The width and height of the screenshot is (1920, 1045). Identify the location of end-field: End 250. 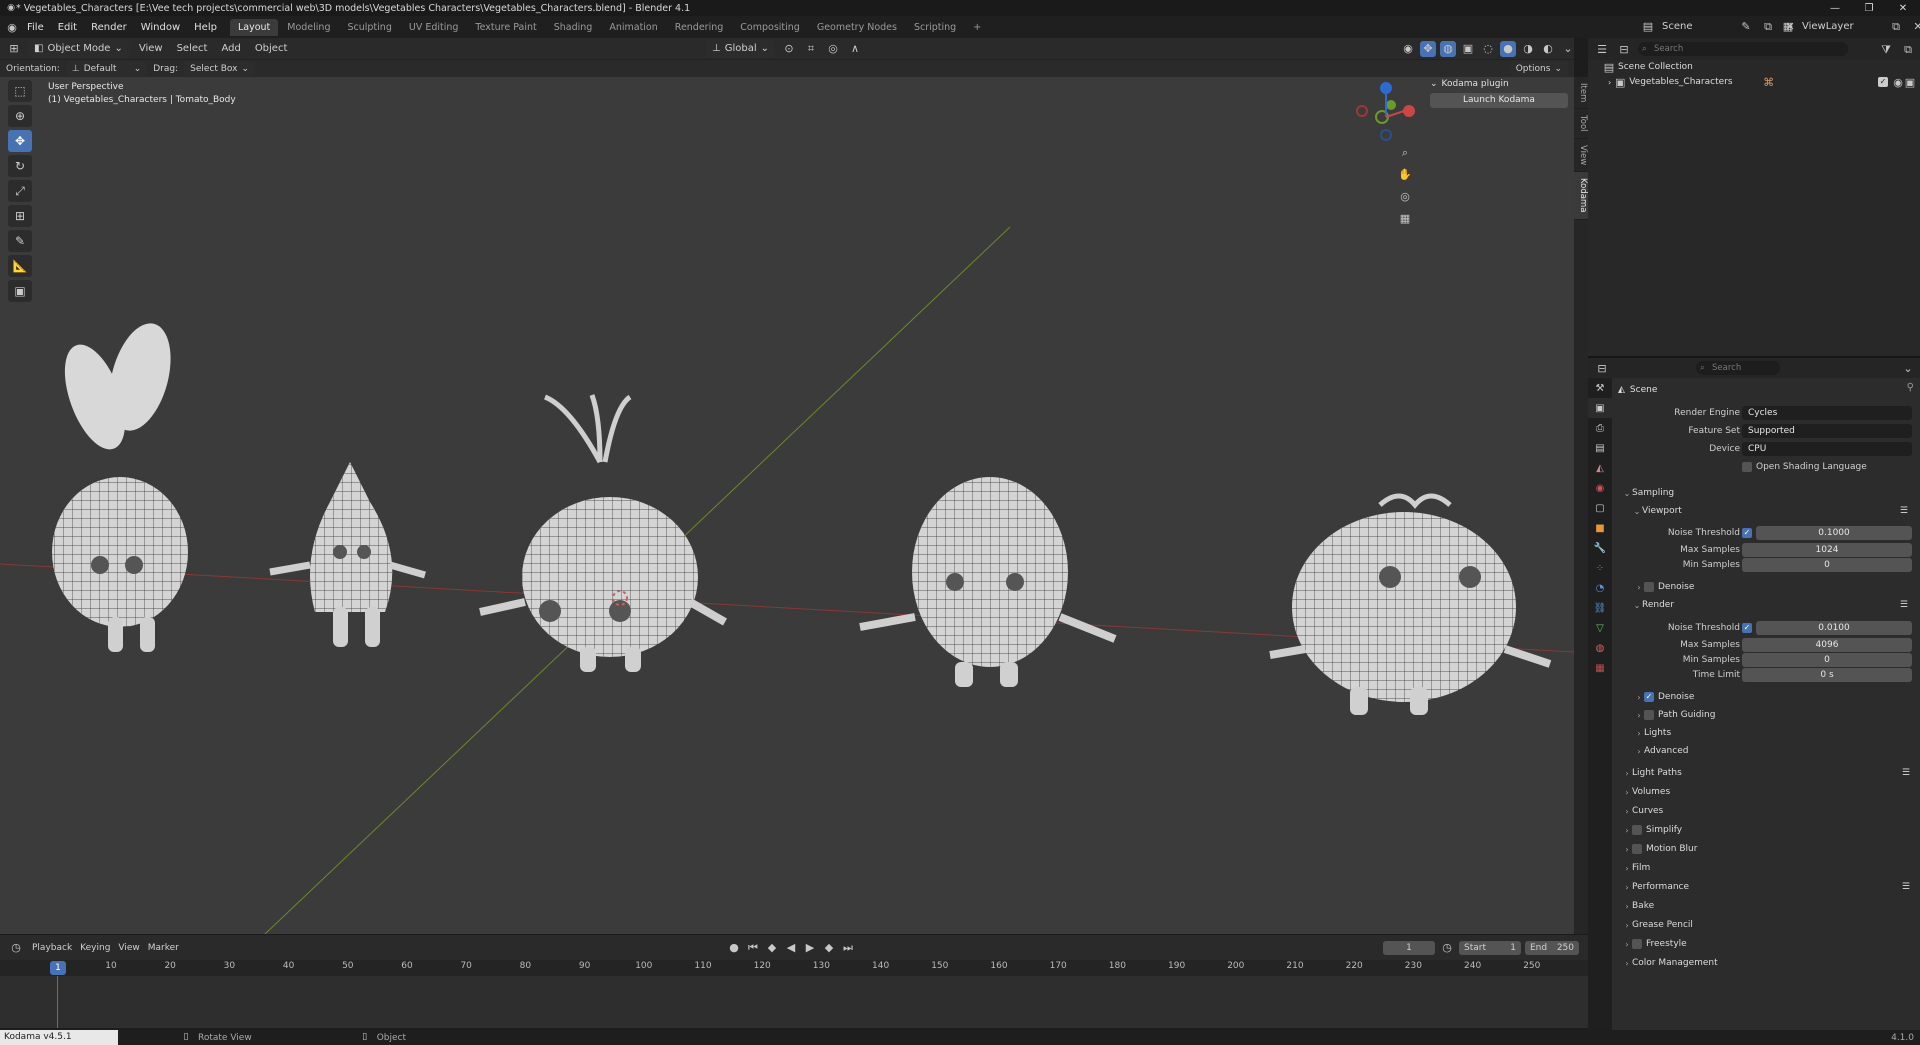
(1552, 947).